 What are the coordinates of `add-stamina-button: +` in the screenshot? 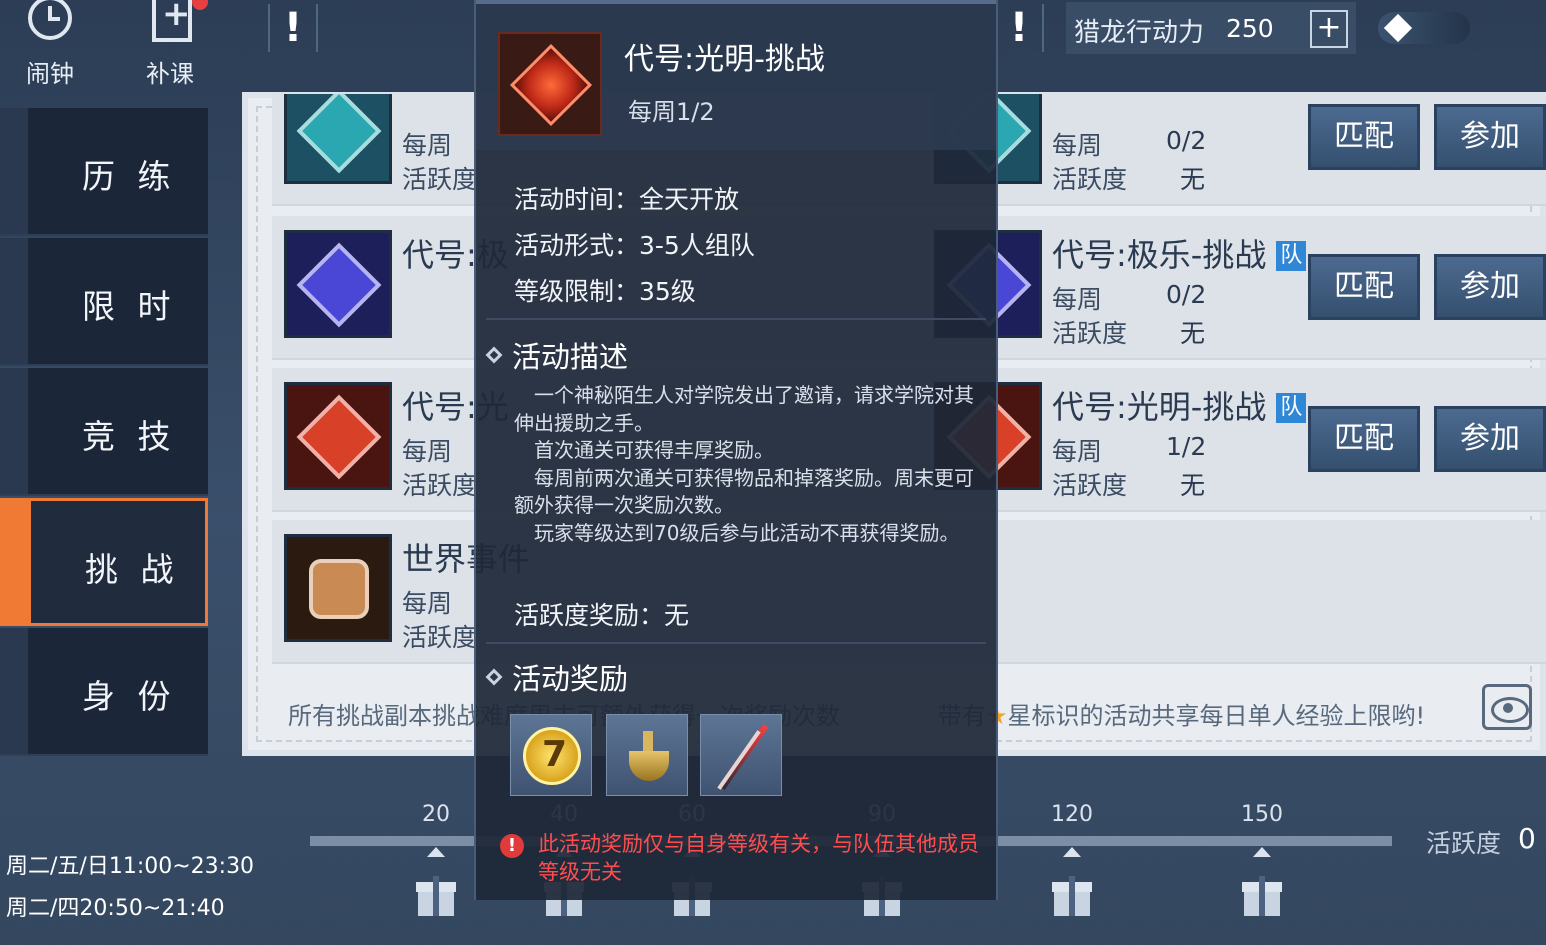 It's located at (1329, 29).